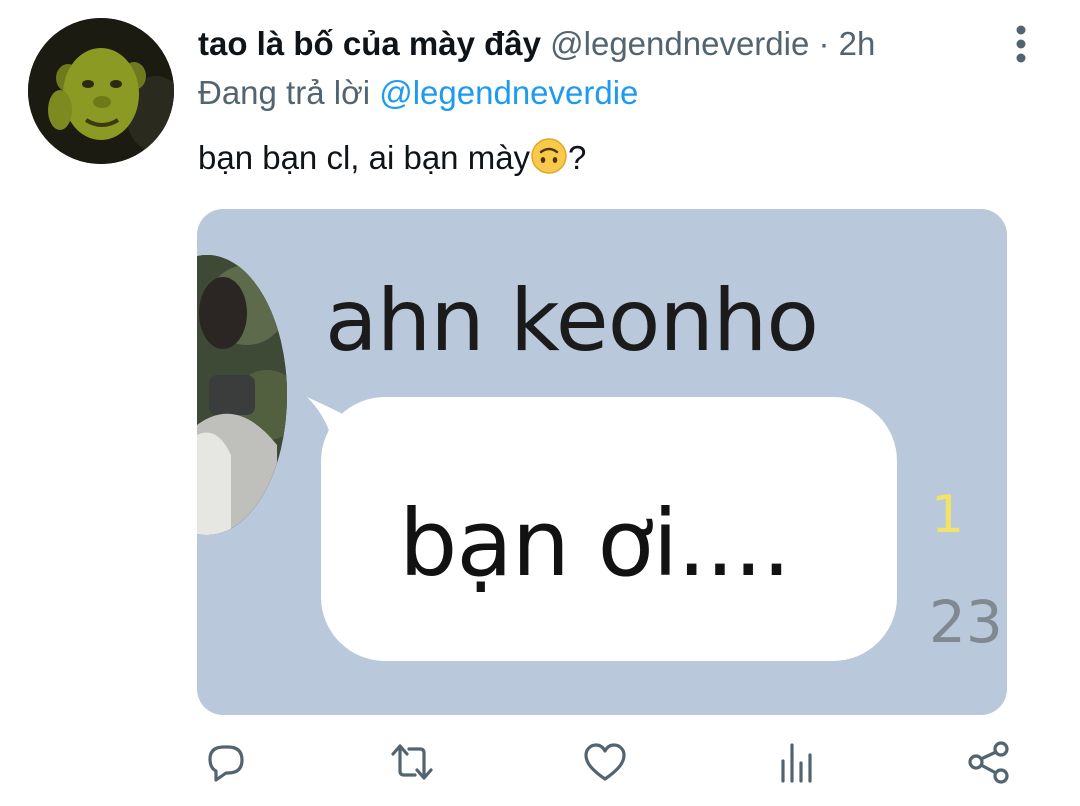  What do you see at coordinates (508, 92) in the screenshot?
I see `reply-to-handle: @legendneverdie` at bounding box center [508, 92].